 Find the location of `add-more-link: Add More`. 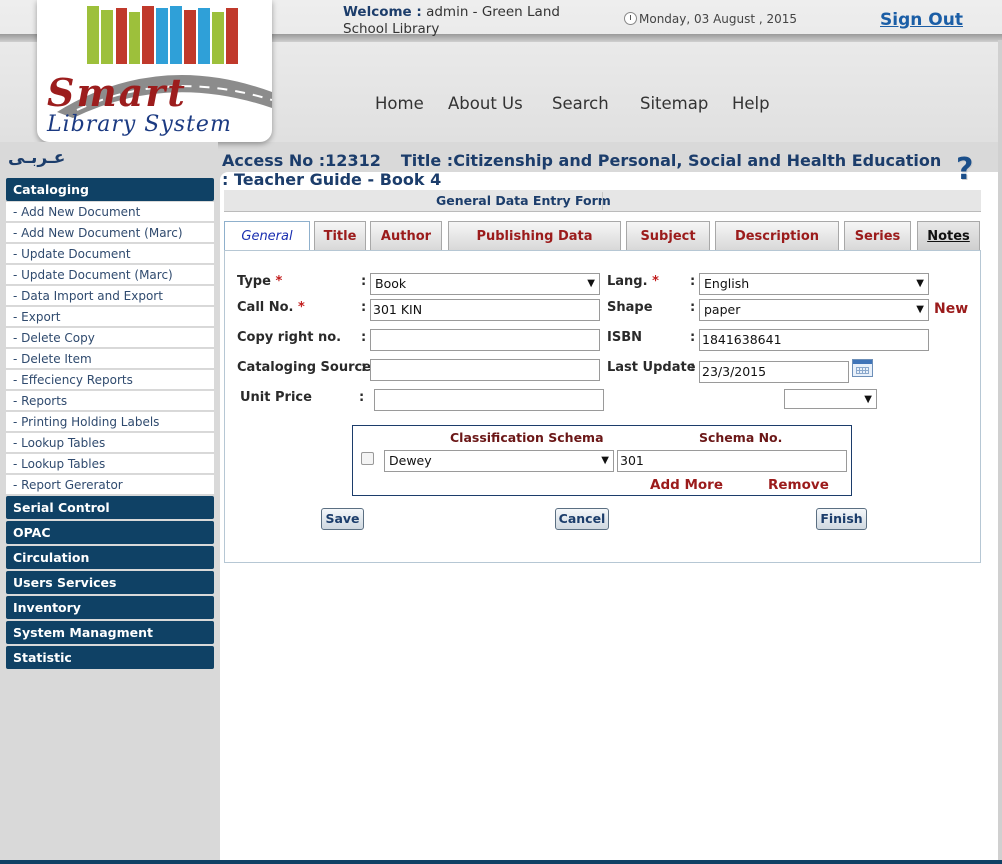

add-more-link: Add More is located at coordinates (686, 485).